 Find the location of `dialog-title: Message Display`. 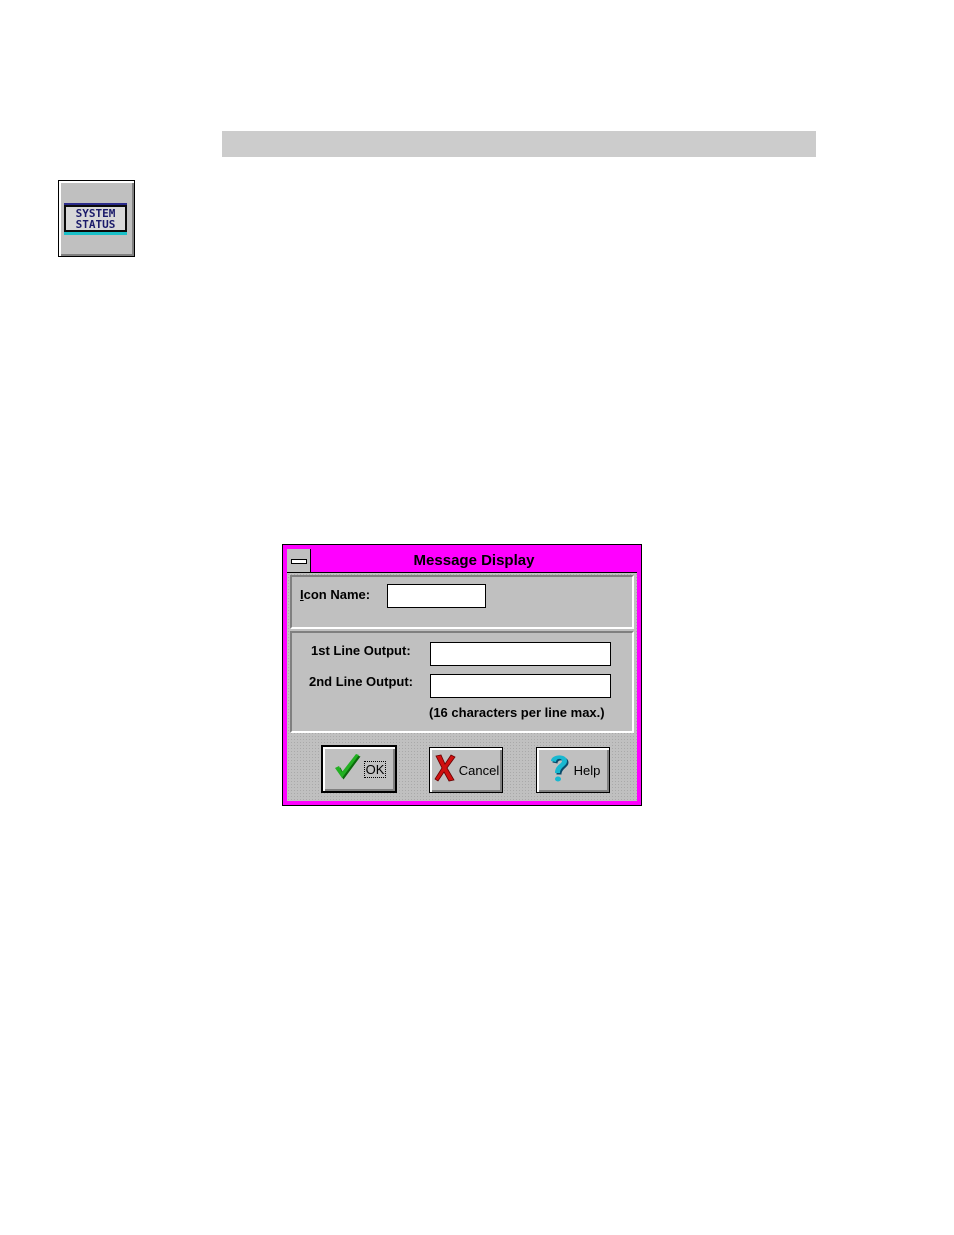

dialog-title: Message Display is located at coordinates (474, 560).